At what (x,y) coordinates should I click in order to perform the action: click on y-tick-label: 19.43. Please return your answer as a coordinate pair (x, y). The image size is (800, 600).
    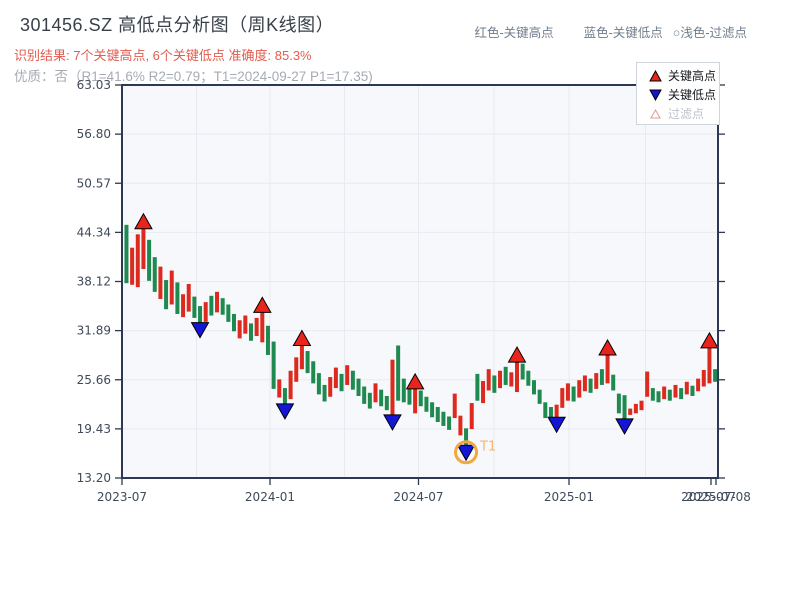
    Looking at the image, I should click on (94, 429).